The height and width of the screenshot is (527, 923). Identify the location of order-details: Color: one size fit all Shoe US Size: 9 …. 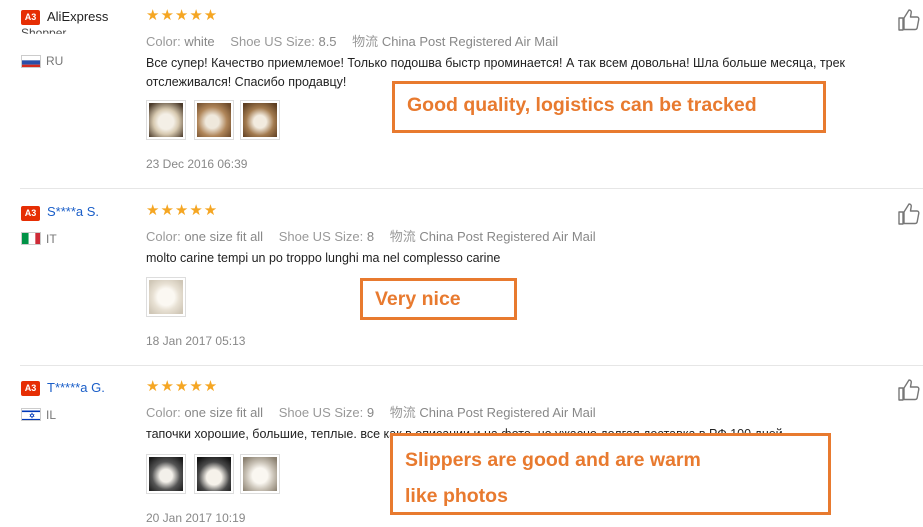
(377, 411).